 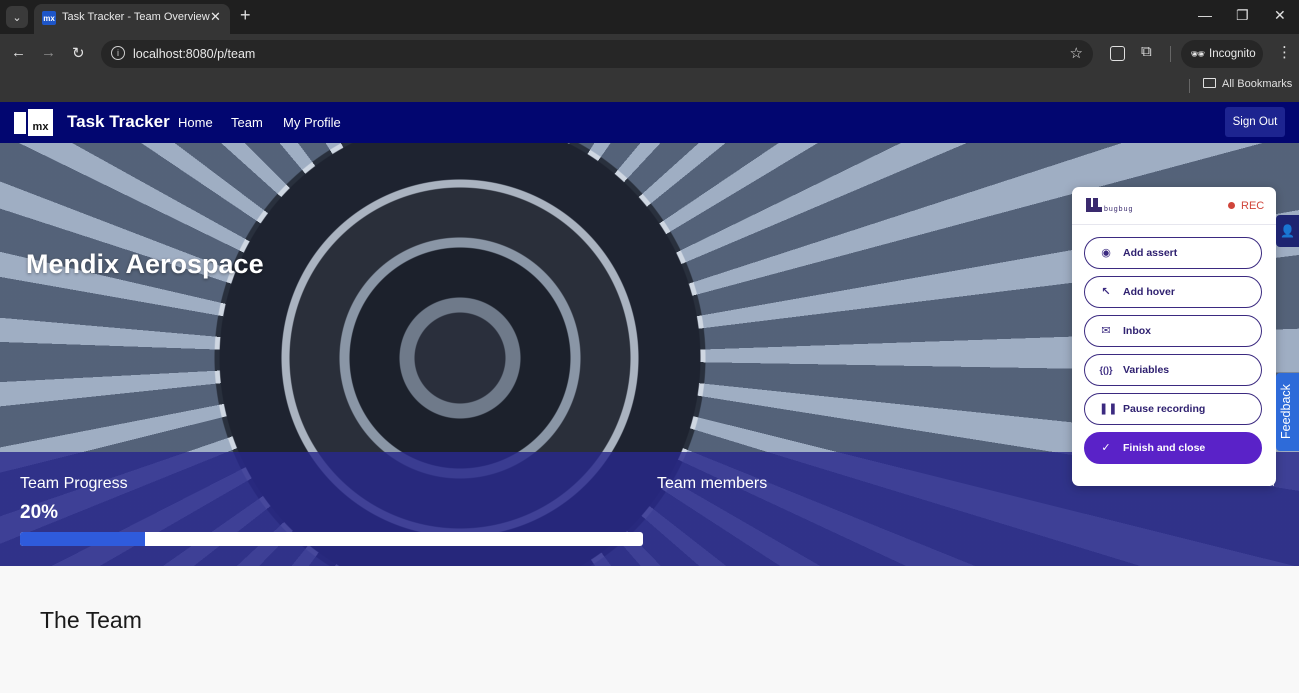 I want to click on toolbar-divider, so click(x=1170, y=54).